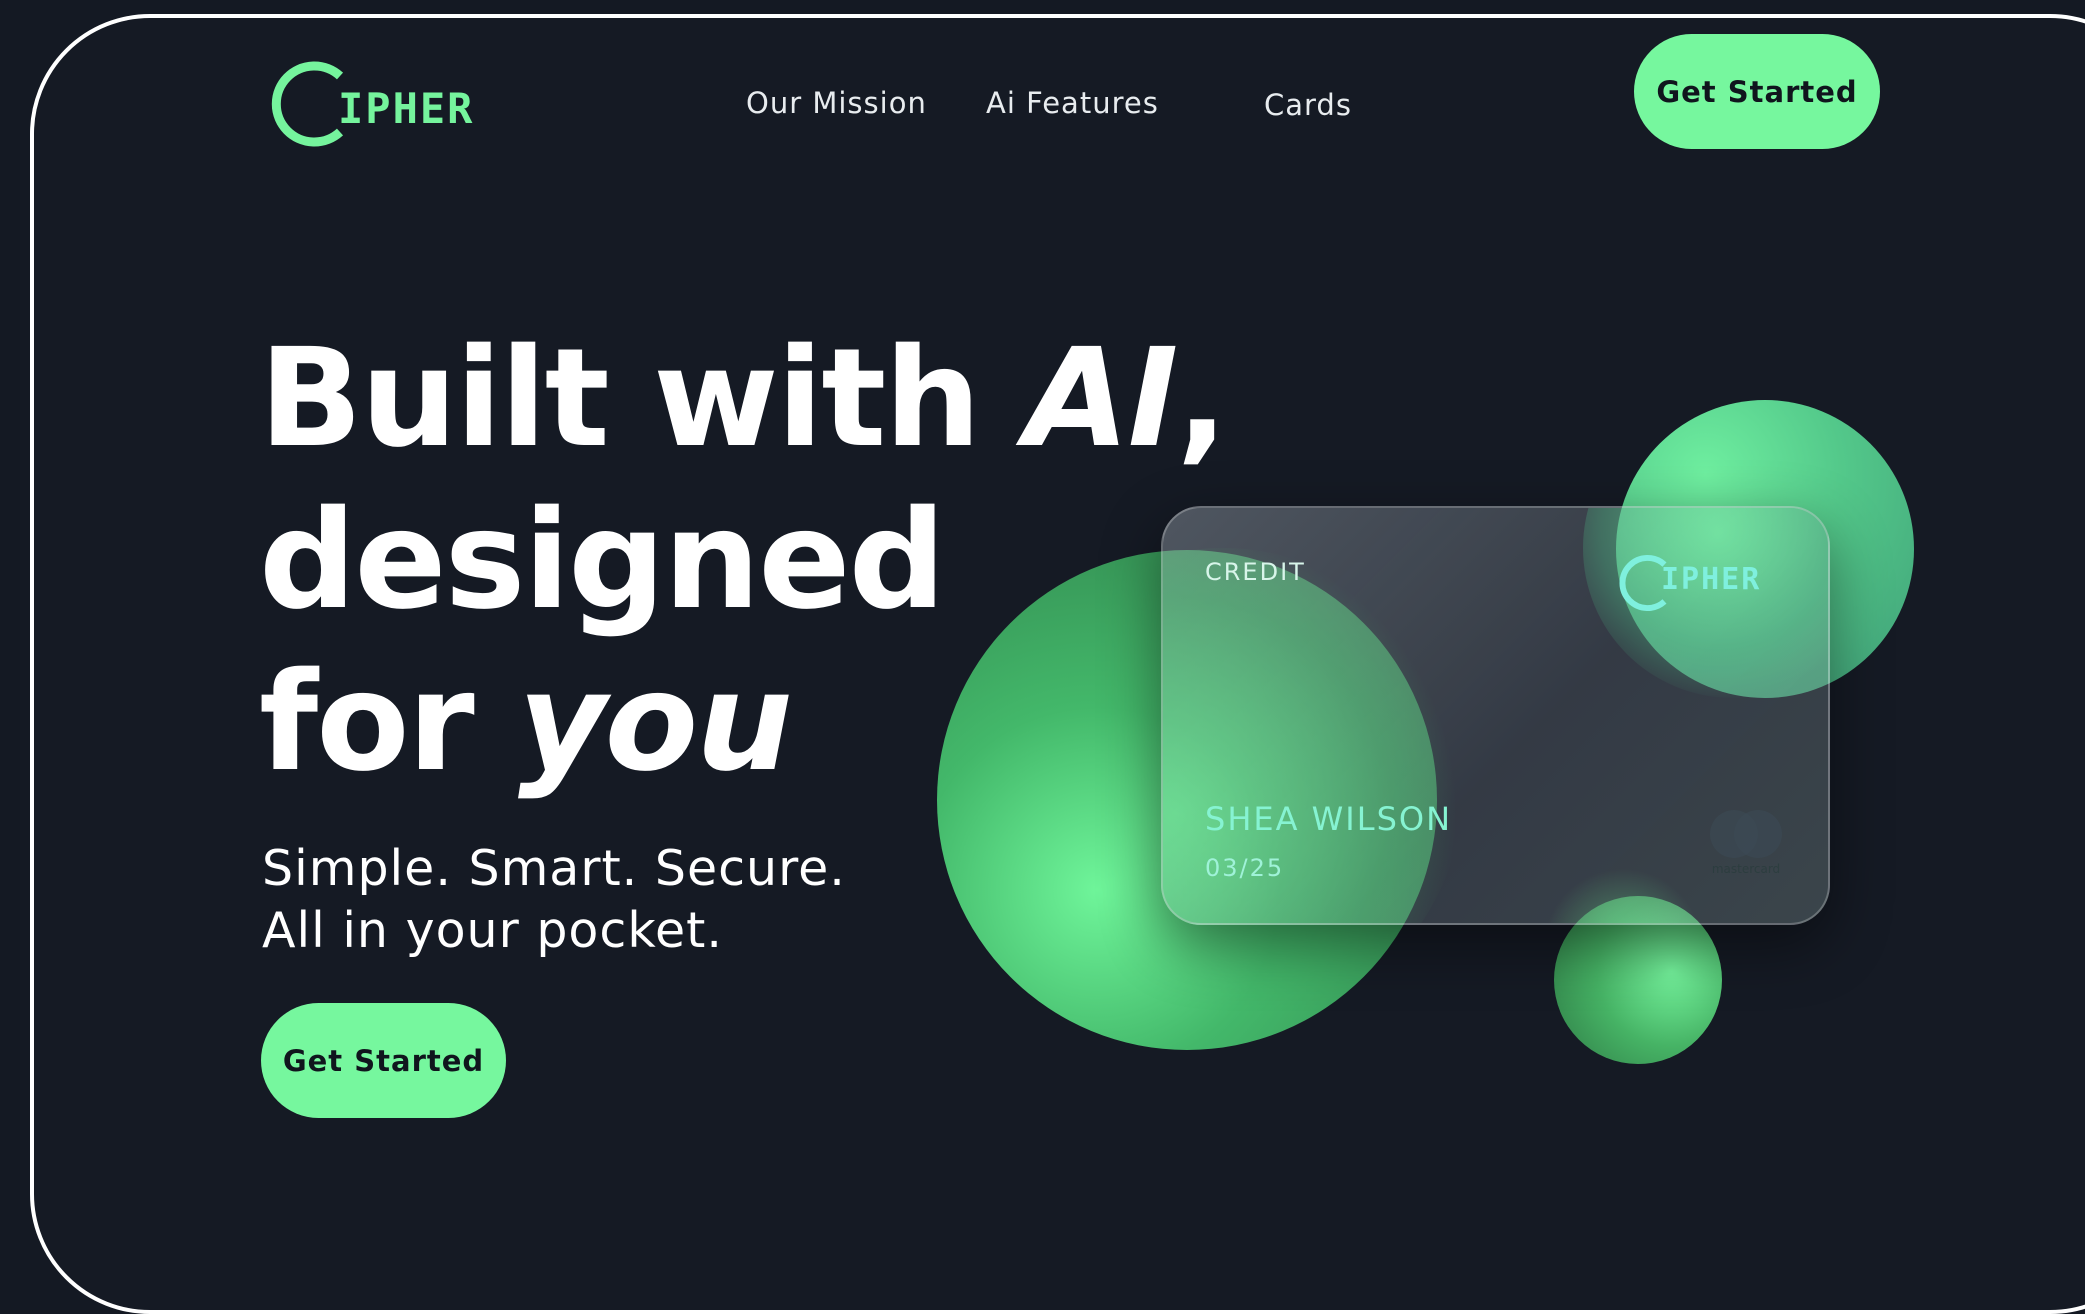 The width and height of the screenshot is (2085, 1314). Describe the element at coordinates (1101, 399) in the screenshot. I see `headline-ai-emphasis: AI` at that location.